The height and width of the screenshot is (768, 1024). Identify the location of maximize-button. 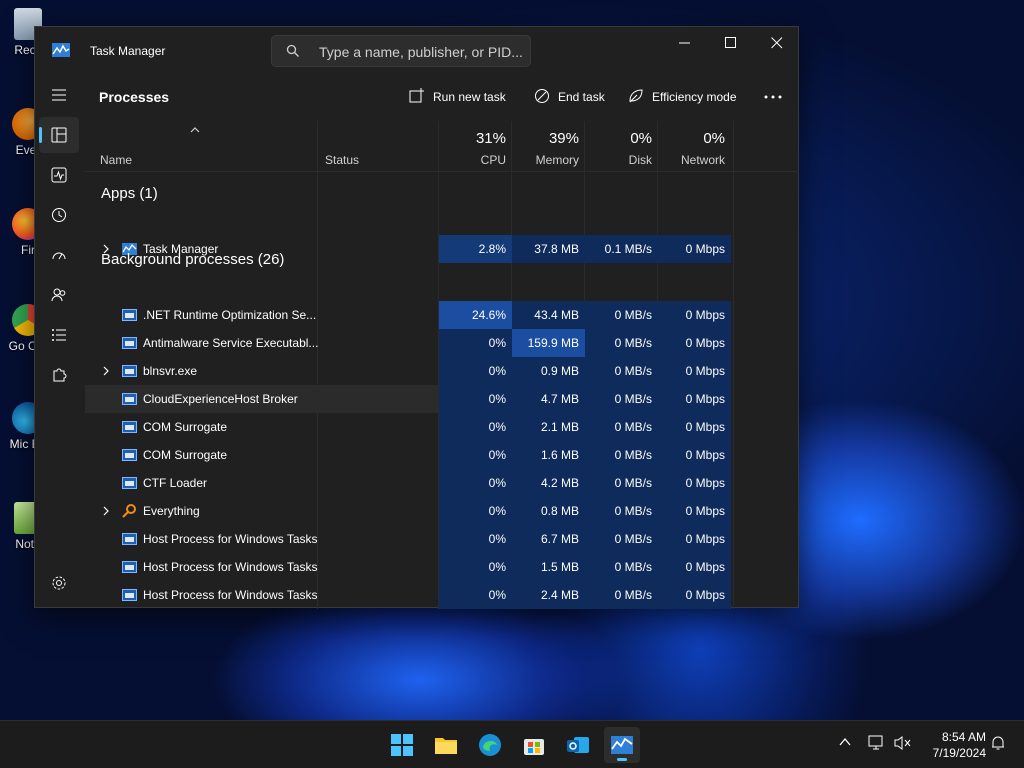
(731, 43).